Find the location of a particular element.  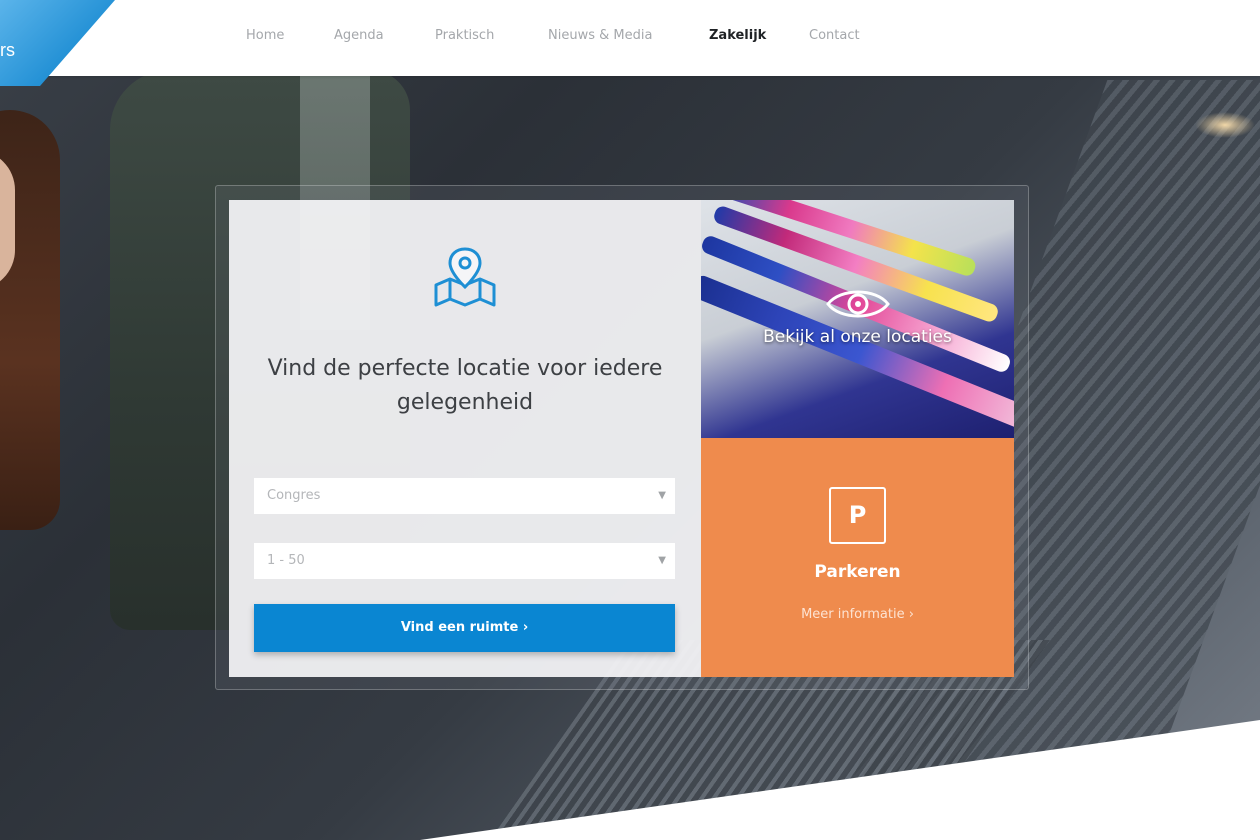

locations-tile: Bekijk al onze locaties is located at coordinates (857, 319).